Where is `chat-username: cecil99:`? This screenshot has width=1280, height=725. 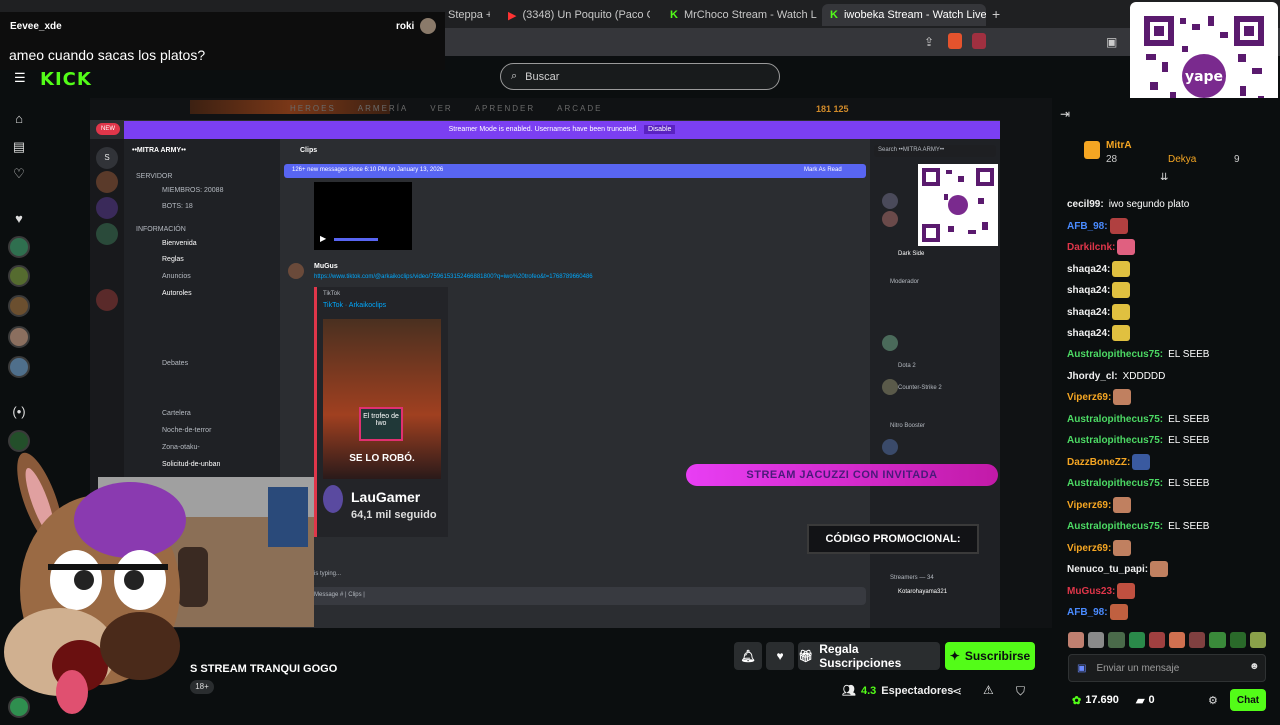 chat-username: cecil99: is located at coordinates (1085, 204).